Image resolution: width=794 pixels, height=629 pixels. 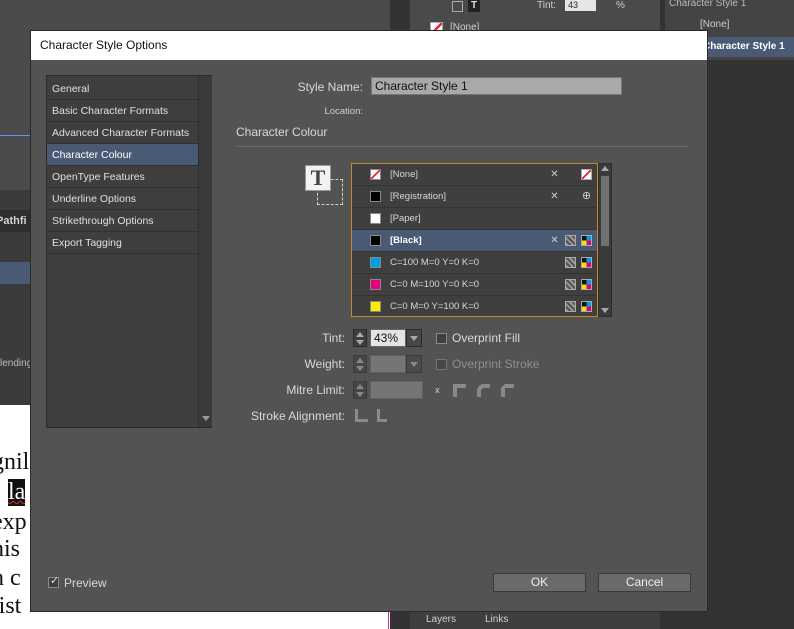 What do you see at coordinates (441, 364) in the screenshot?
I see `overprint-stroke-checkbox` at bounding box center [441, 364].